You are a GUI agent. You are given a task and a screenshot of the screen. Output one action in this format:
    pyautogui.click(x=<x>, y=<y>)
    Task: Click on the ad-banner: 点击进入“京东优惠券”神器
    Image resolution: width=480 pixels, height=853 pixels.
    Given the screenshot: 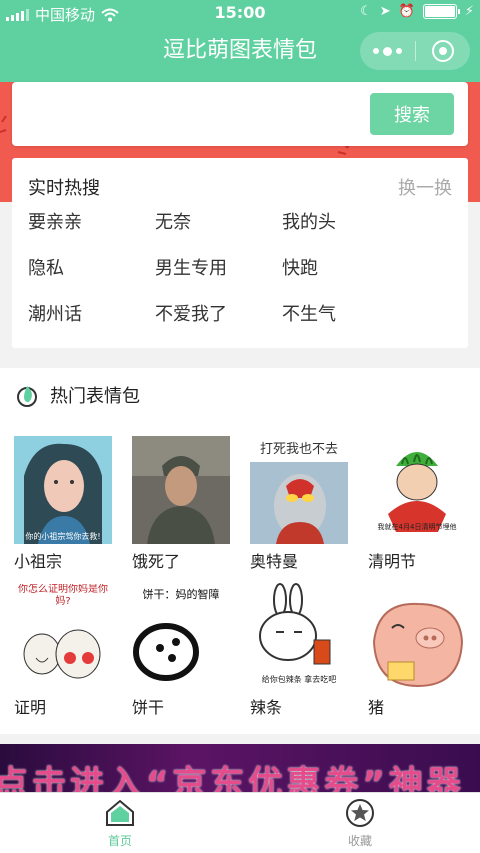 What is the action you would take?
    pyautogui.click(x=240, y=768)
    